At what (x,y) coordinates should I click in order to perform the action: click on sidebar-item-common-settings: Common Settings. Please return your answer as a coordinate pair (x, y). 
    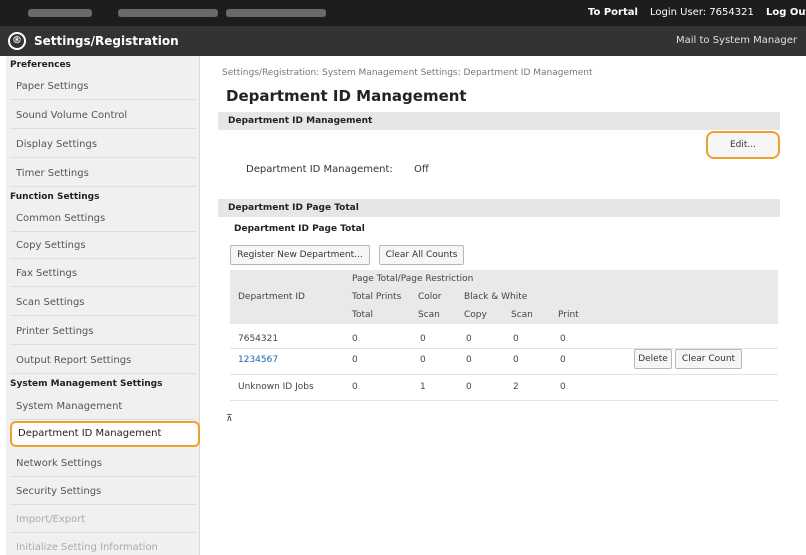
    Looking at the image, I should click on (103, 219).